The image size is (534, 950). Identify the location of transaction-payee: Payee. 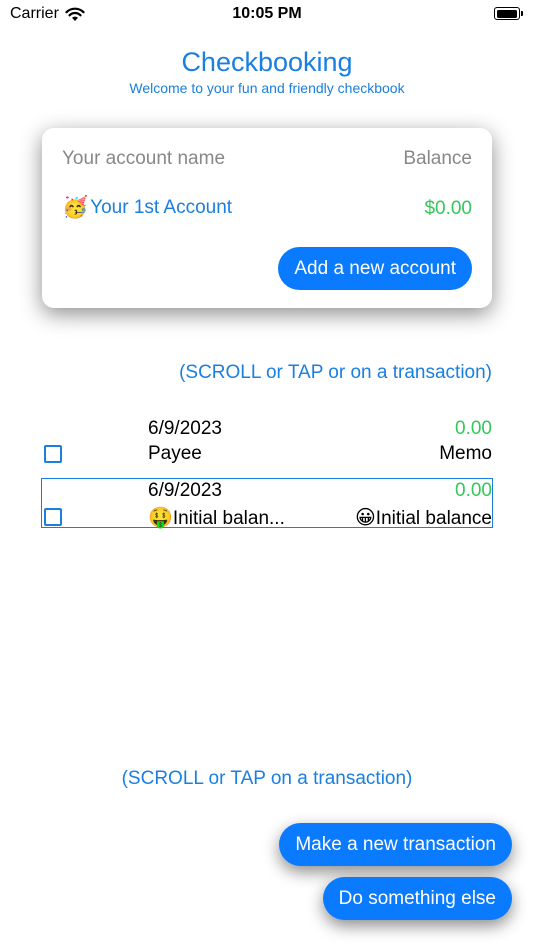
(175, 454).